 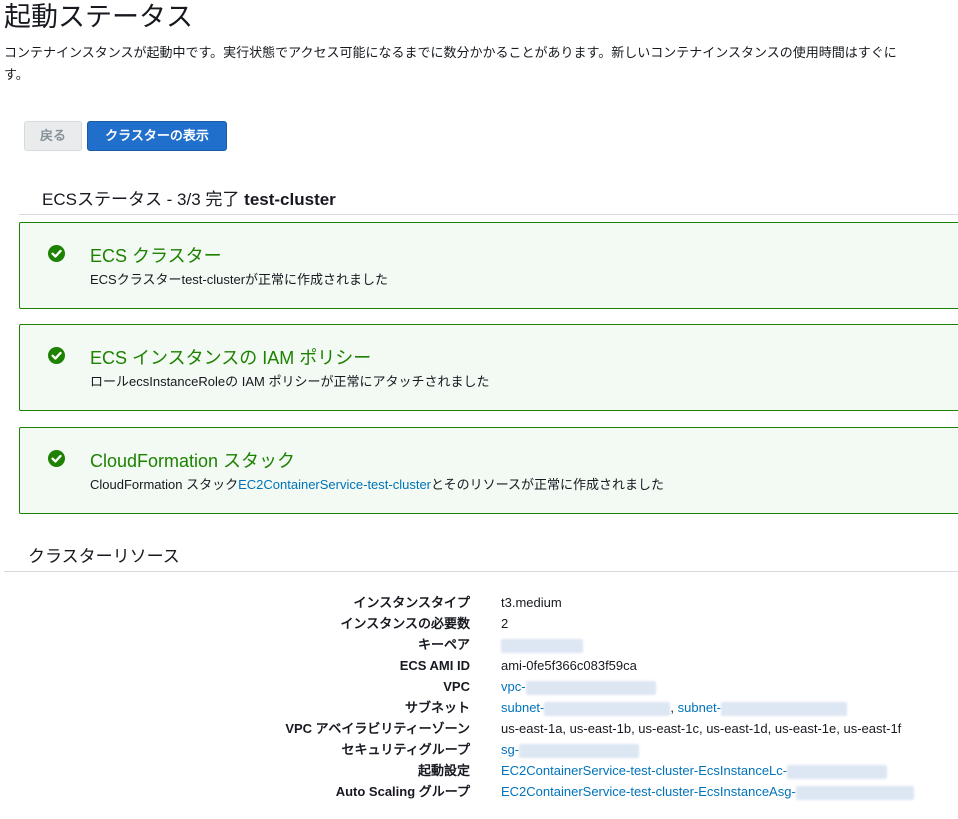 What do you see at coordinates (98, 17) in the screenshot?
I see `page-title: 起動ステータス` at bounding box center [98, 17].